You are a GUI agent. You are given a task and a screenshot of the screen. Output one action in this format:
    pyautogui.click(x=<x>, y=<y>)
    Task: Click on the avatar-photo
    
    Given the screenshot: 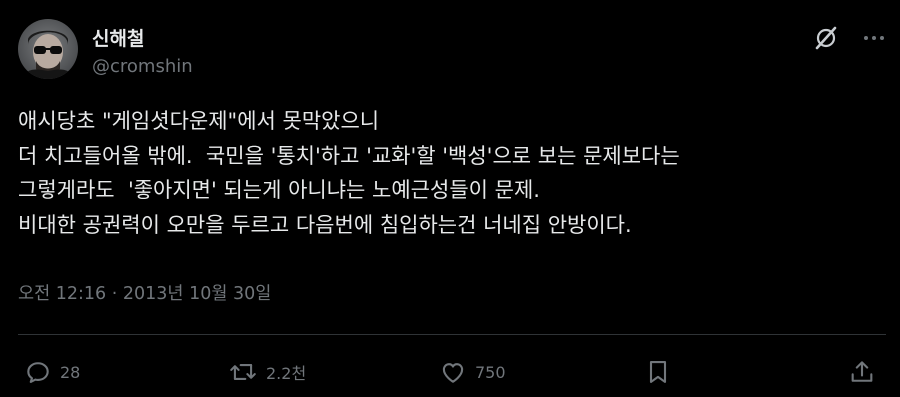 What is the action you would take?
    pyautogui.click(x=48, y=49)
    